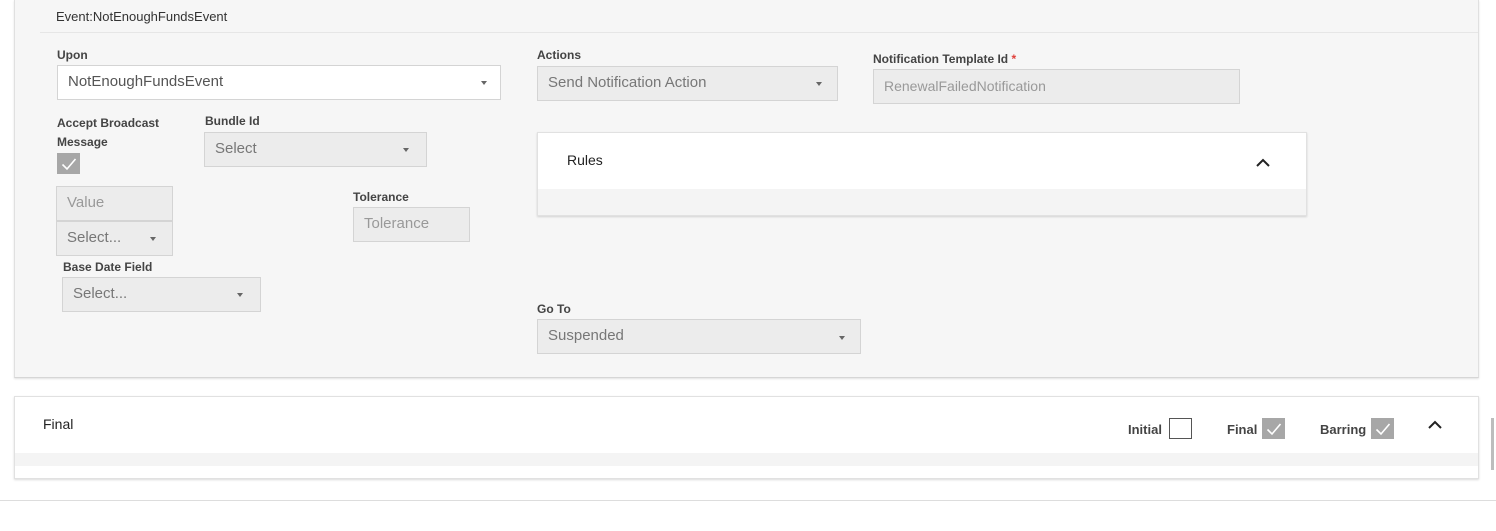  What do you see at coordinates (627, 82) in the screenshot?
I see `actions-select-value: Send Notification Action` at bounding box center [627, 82].